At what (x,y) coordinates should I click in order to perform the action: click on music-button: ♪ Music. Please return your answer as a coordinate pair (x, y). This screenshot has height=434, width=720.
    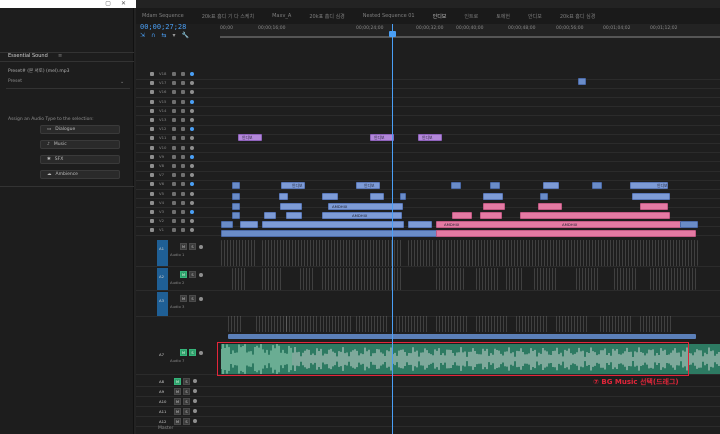
    Looking at the image, I should click on (80, 144).